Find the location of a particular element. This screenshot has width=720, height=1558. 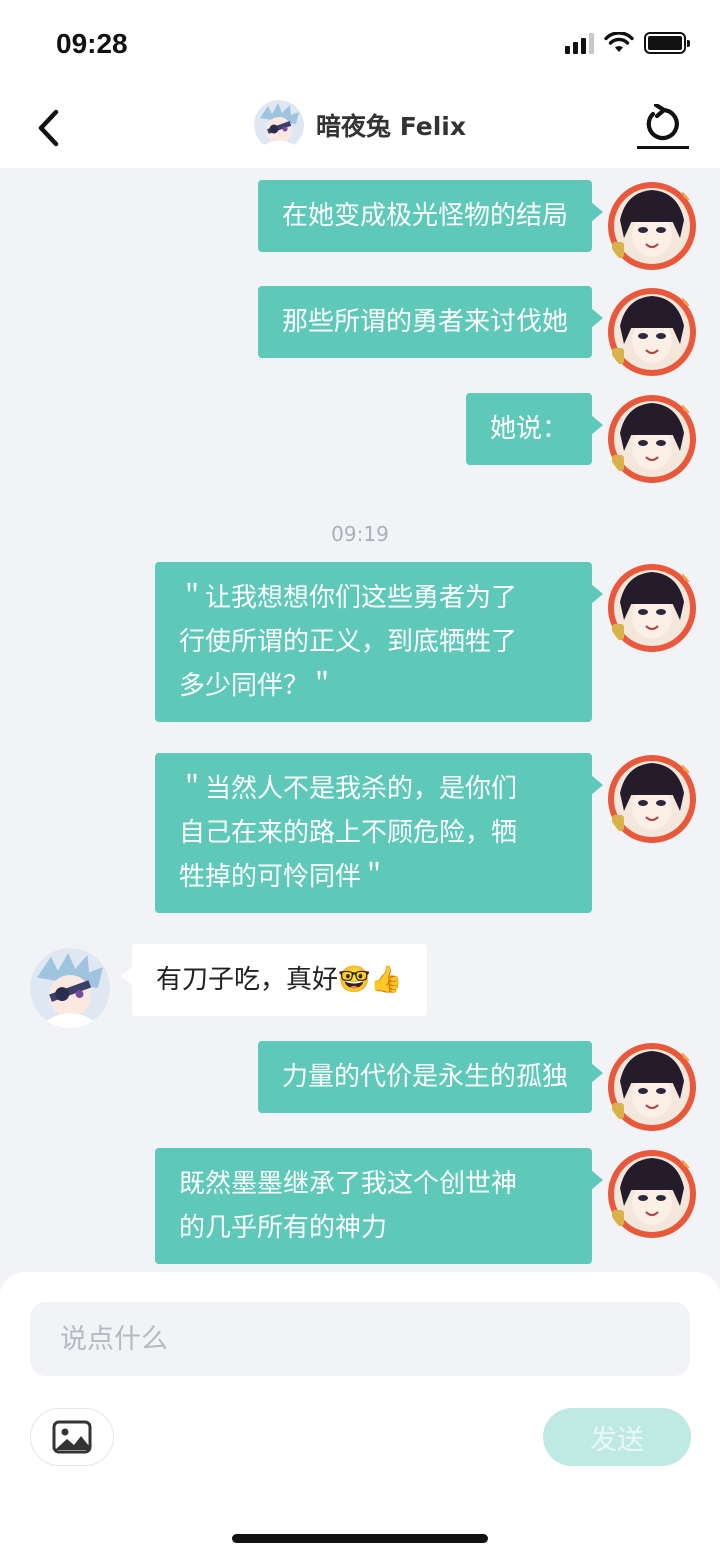

message-bubble: 那些所谓的勇者来讨伐她 is located at coordinates (430, 322).